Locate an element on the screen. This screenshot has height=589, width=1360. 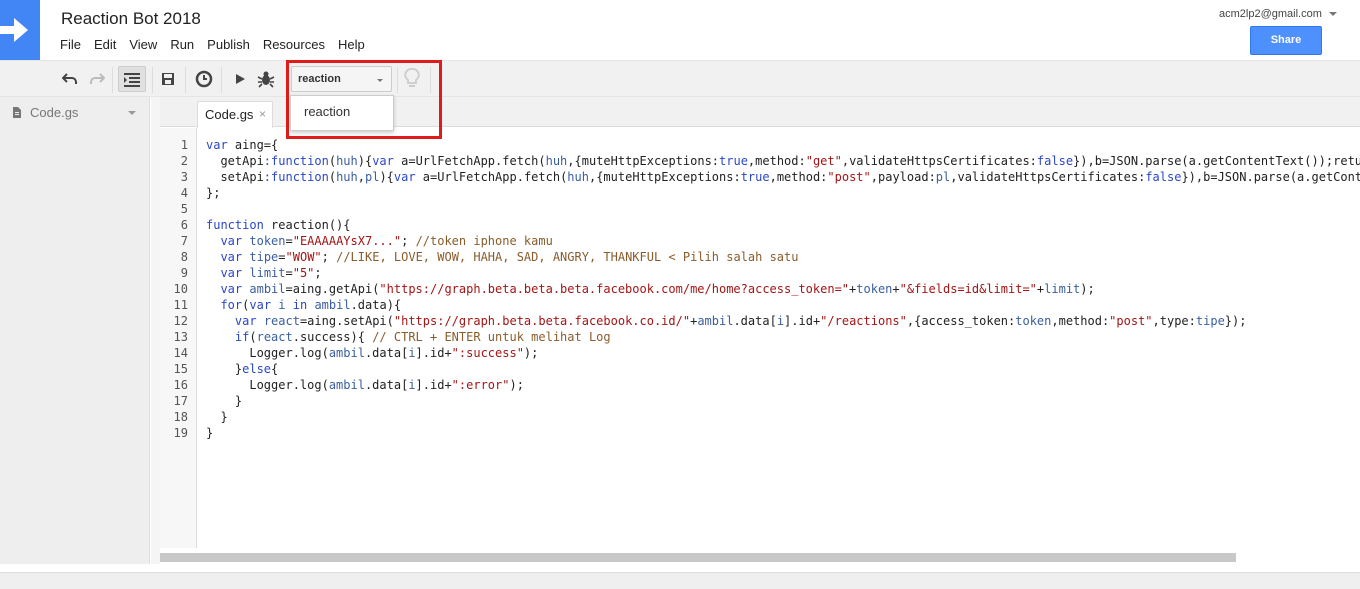
project-title: Reaction Bot 2018 is located at coordinates (131, 19).